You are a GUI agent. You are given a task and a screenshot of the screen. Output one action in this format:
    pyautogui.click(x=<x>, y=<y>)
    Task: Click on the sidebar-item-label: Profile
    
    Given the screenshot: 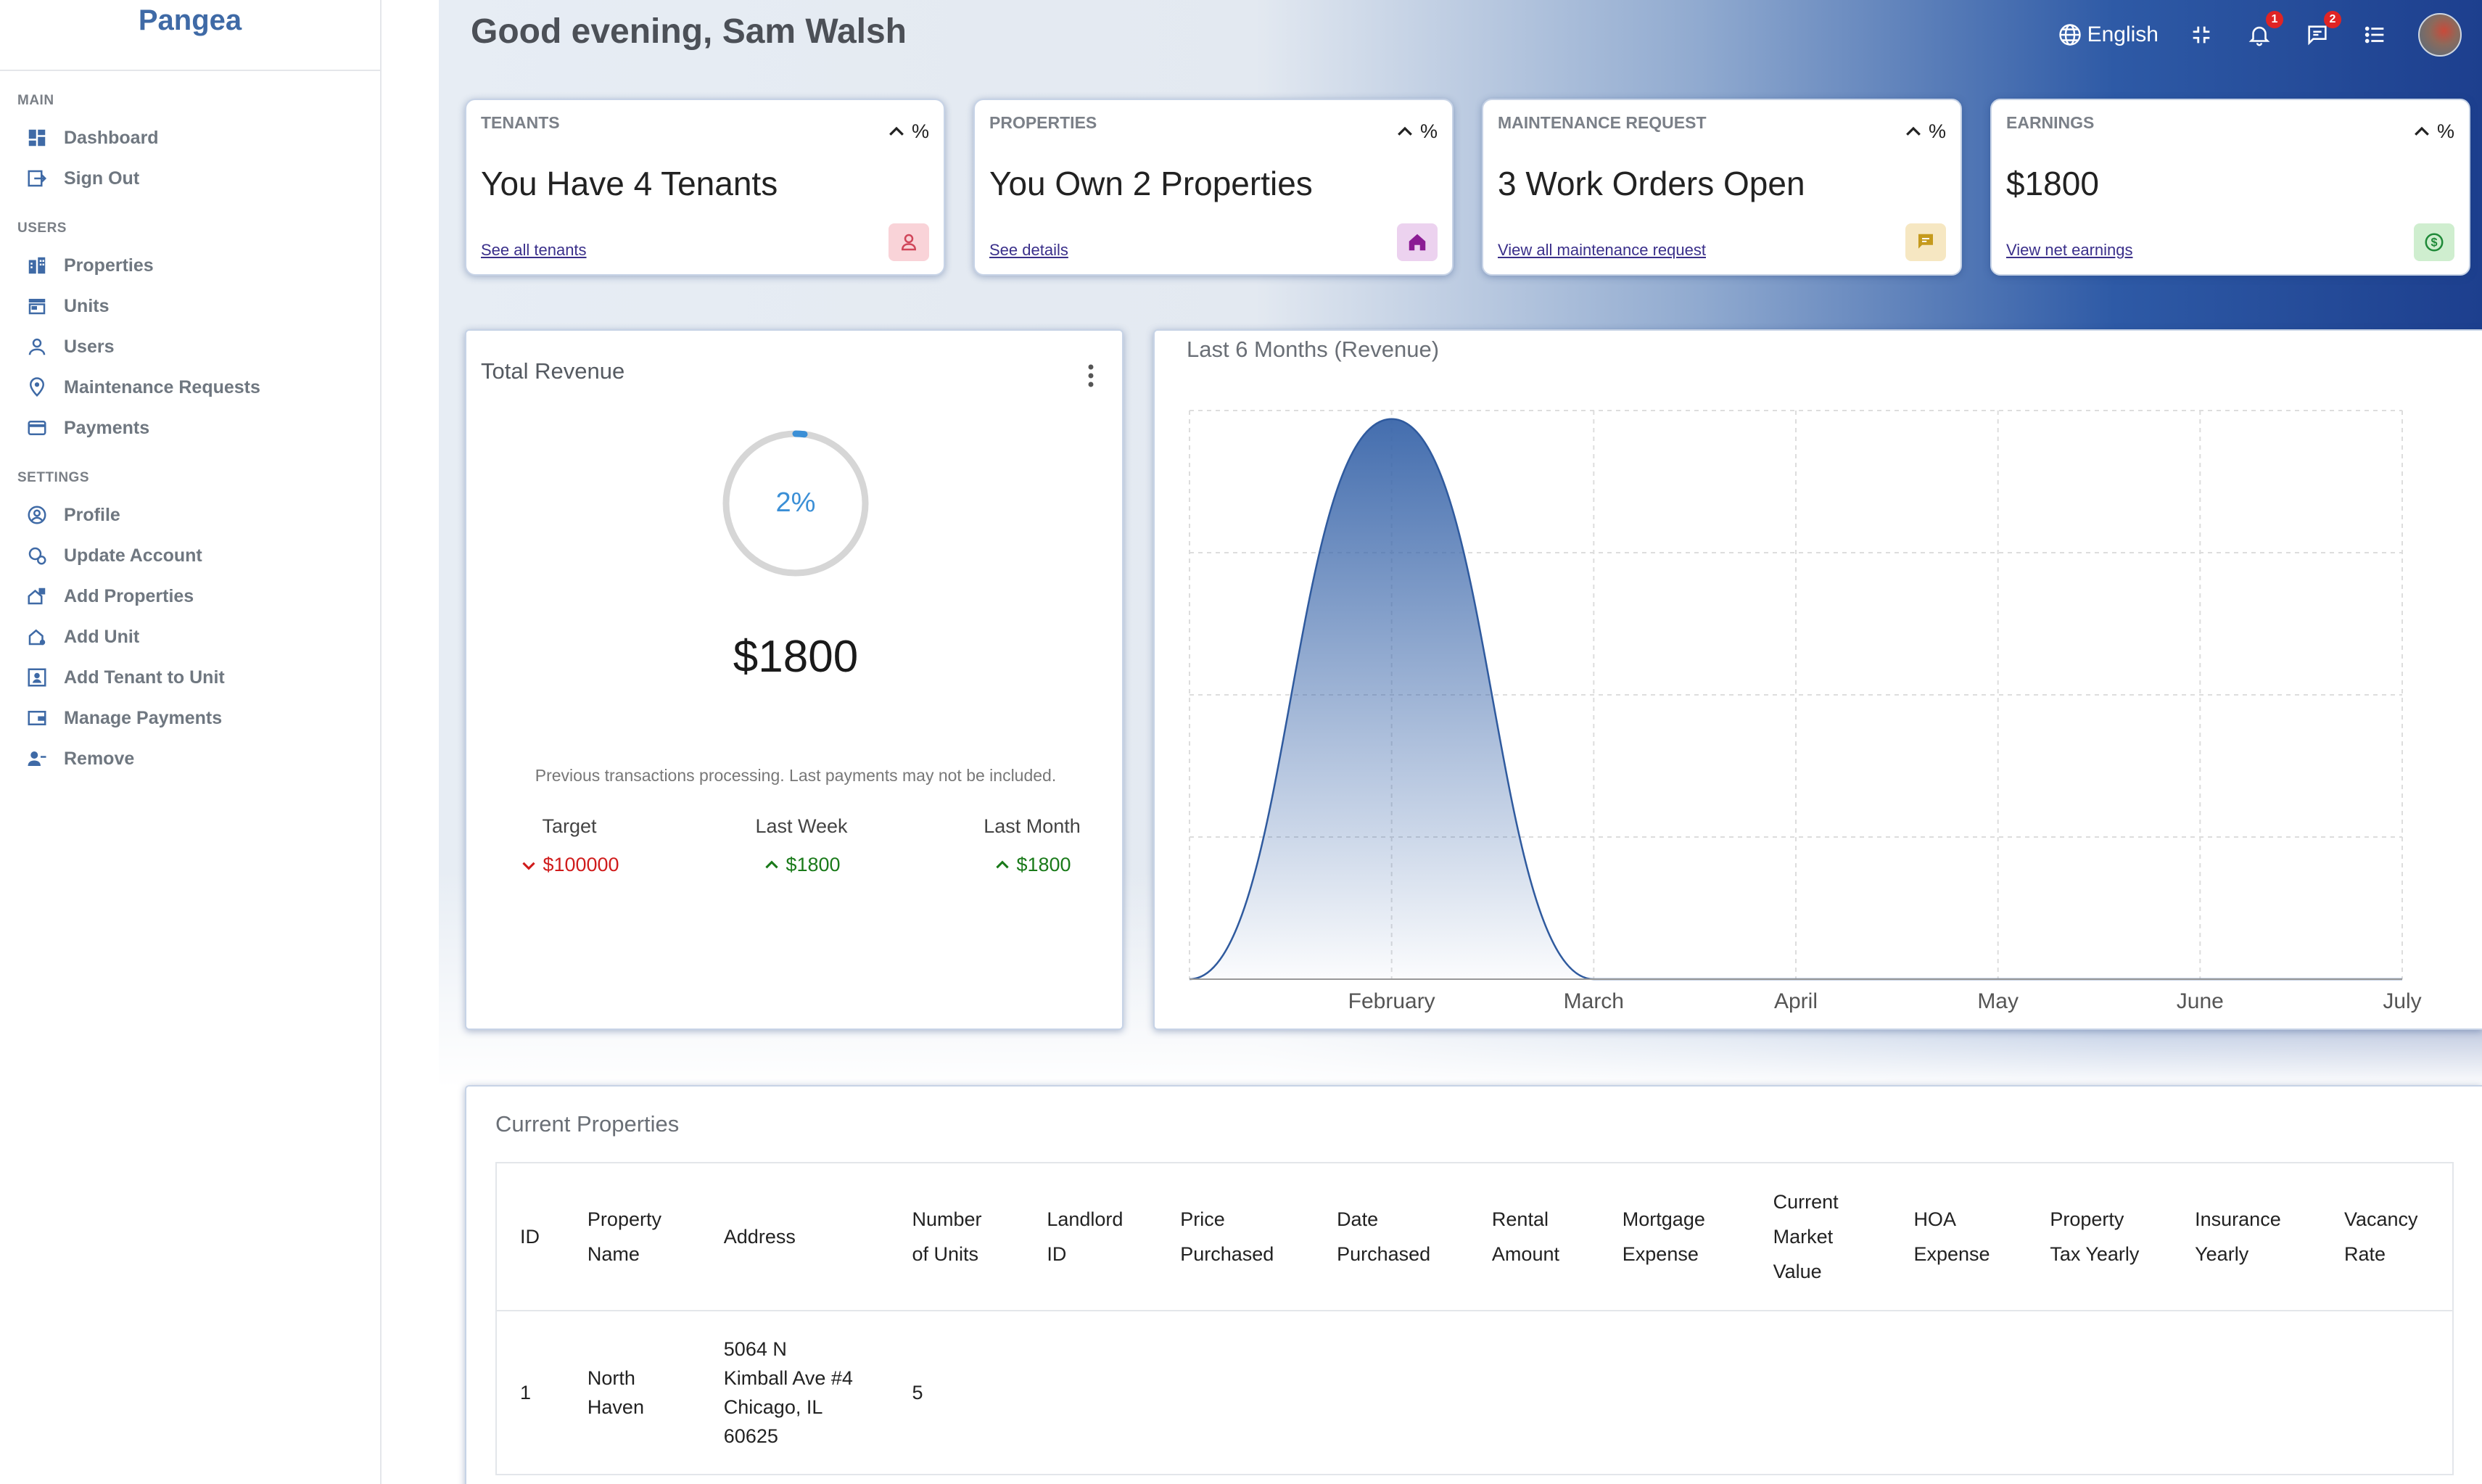 What is the action you would take?
    pyautogui.click(x=92, y=514)
    